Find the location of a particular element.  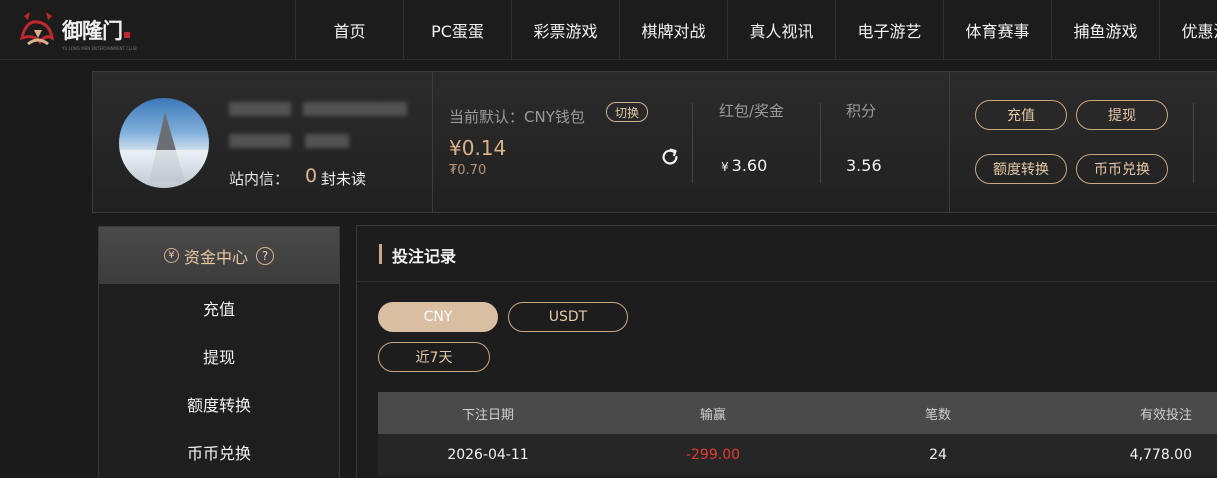

avatar-snow is located at coordinates (164, 169).